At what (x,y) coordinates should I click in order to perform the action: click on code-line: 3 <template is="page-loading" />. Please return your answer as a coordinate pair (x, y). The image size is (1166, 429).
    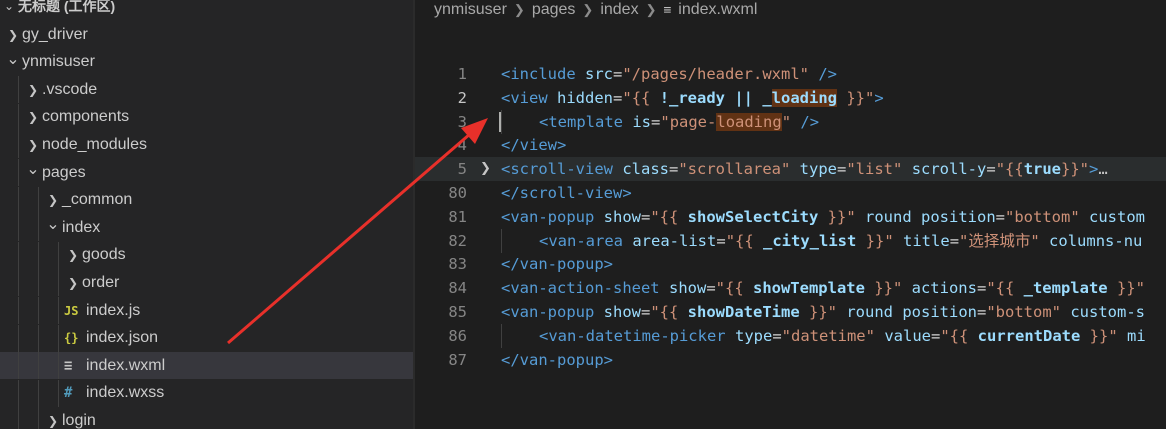
    Looking at the image, I should click on (790, 121).